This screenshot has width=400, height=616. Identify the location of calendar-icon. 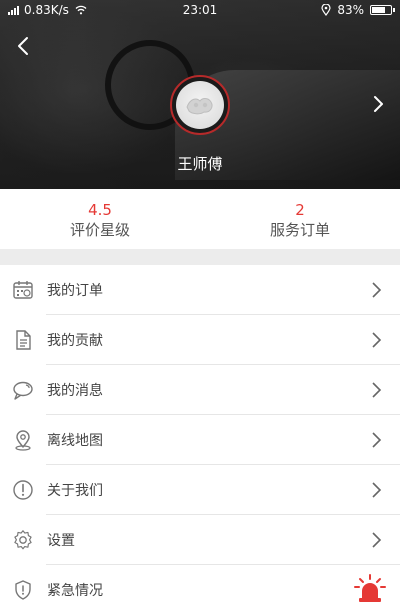
(23, 290).